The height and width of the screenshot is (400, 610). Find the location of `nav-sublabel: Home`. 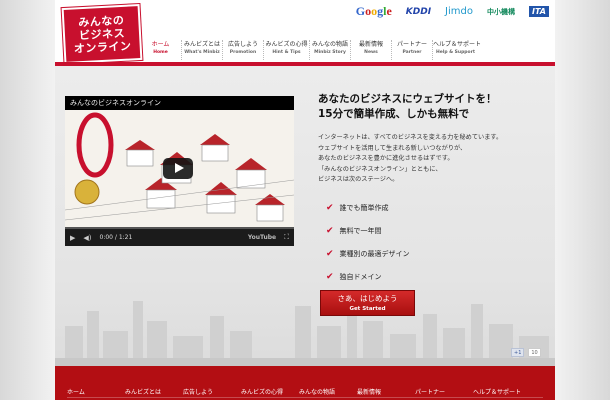

nav-sublabel: Home is located at coordinates (160, 52).